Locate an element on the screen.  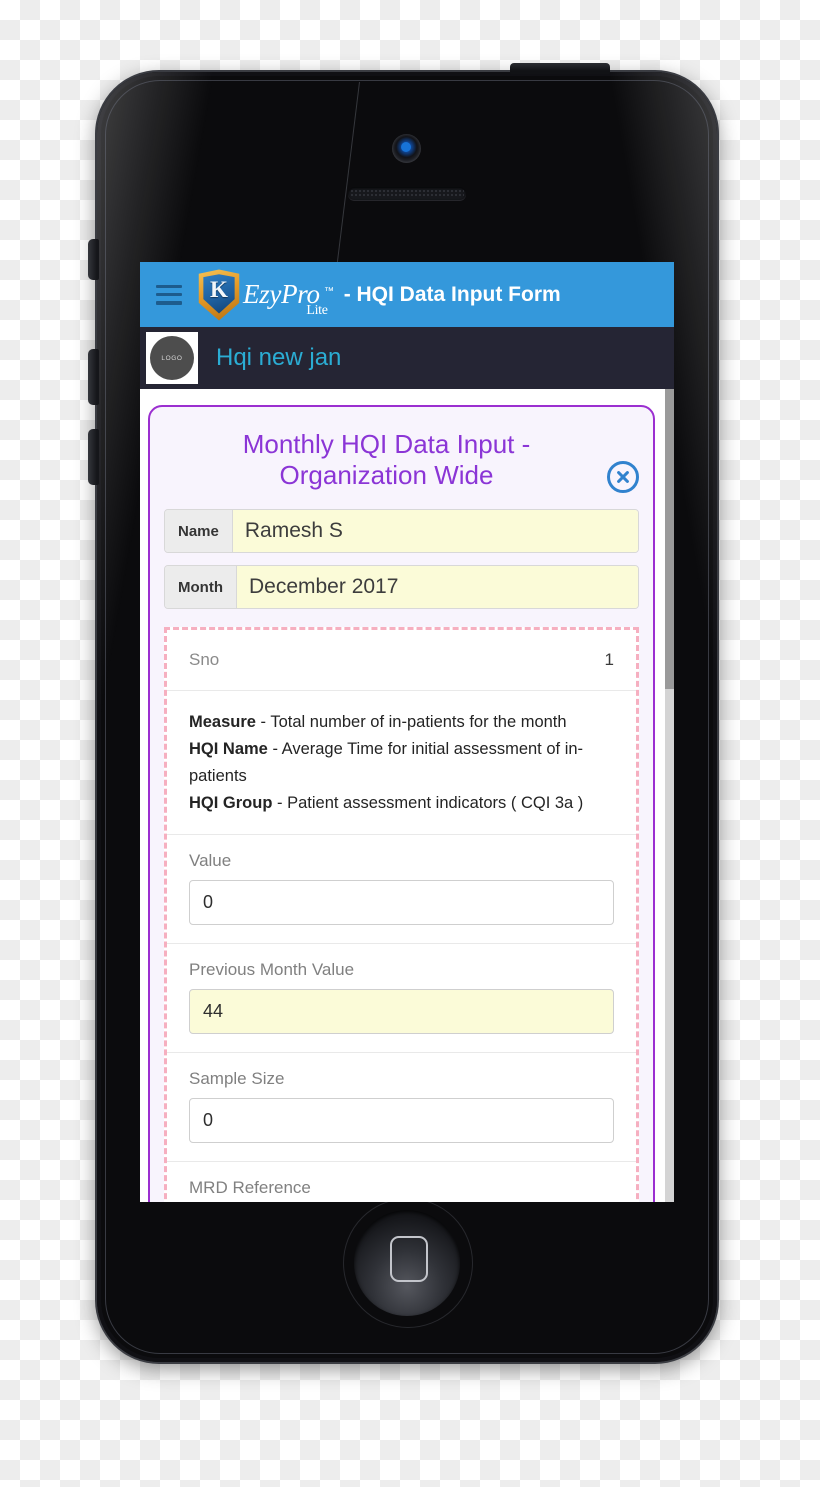
measure-key: Measure is located at coordinates (222, 722).